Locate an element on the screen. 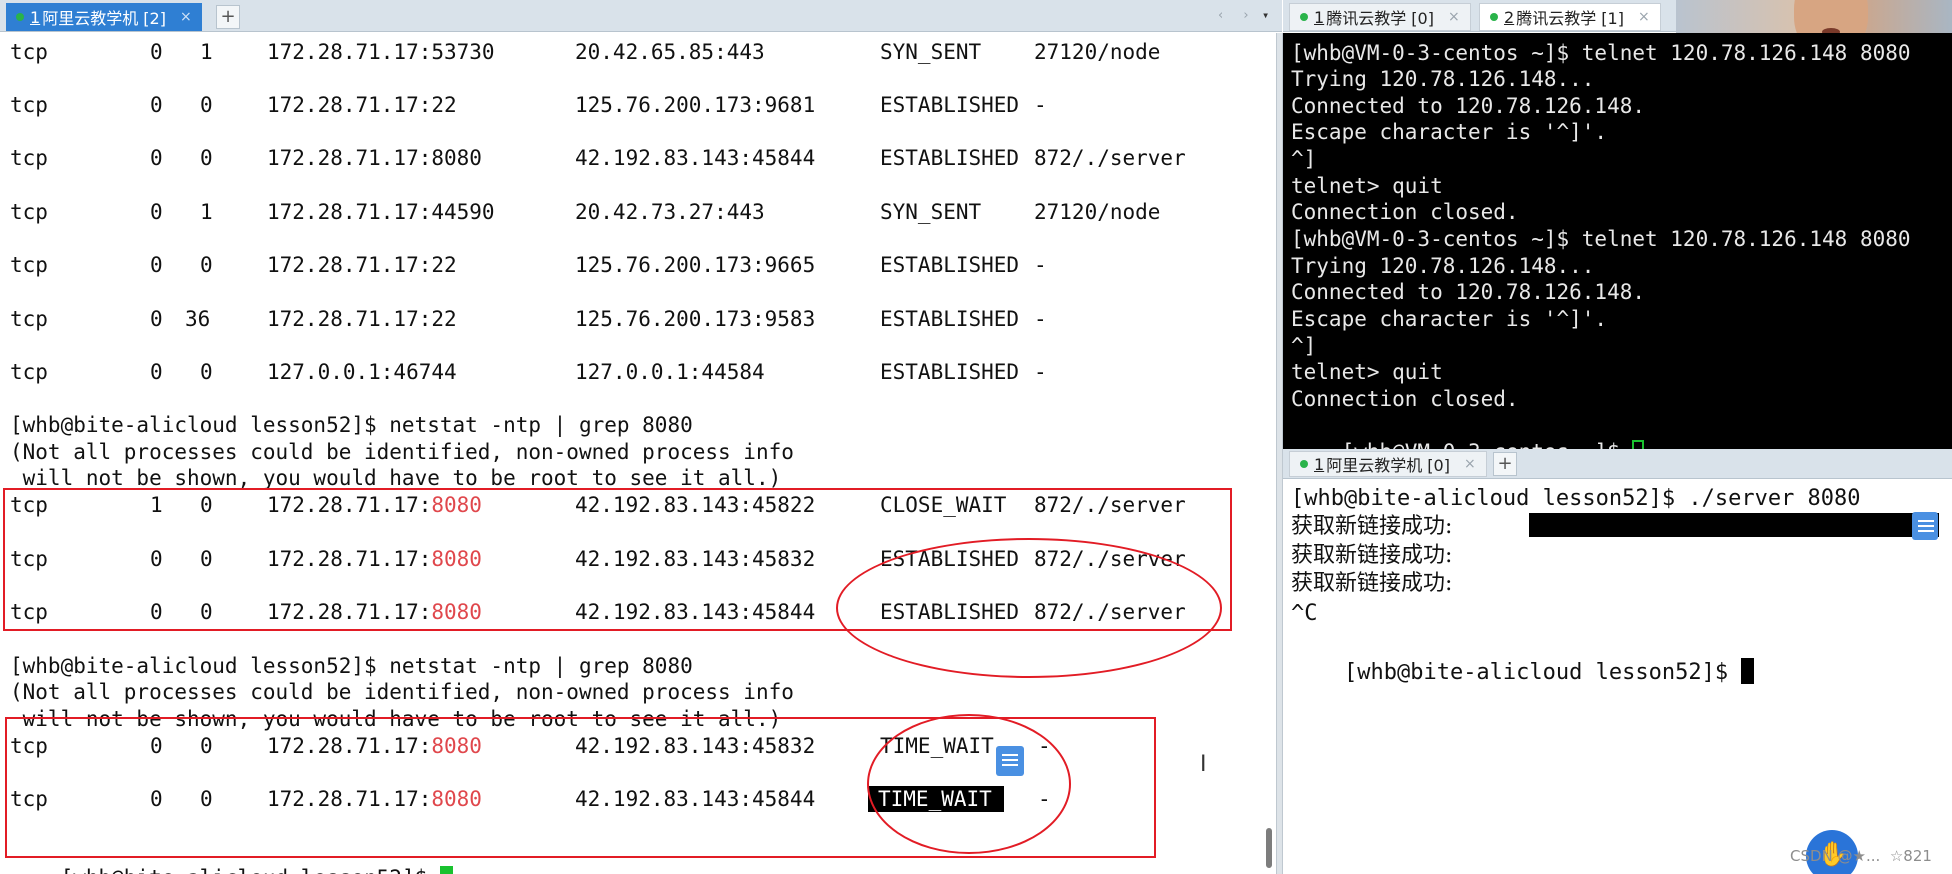 This screenshot has width=1952, height=874. pane-divider is located at coordinates (1279, 453).